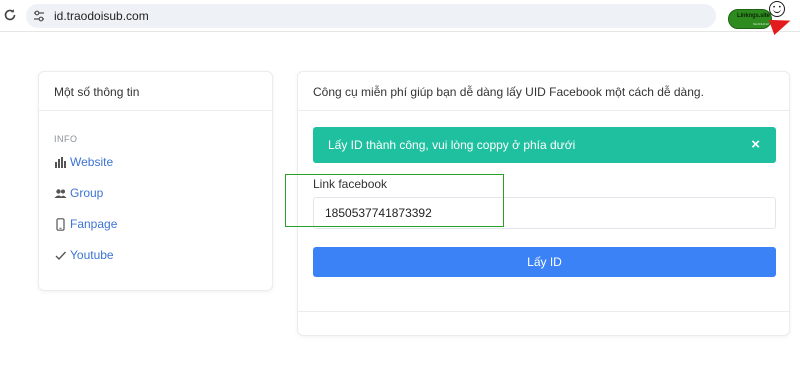 This screenshot has width=800, height=366. What do you see at coordinates (761, 24) in the screenshot?
I see `extension-sublabel: NHANHCHI` at bounding box center [761, 24].